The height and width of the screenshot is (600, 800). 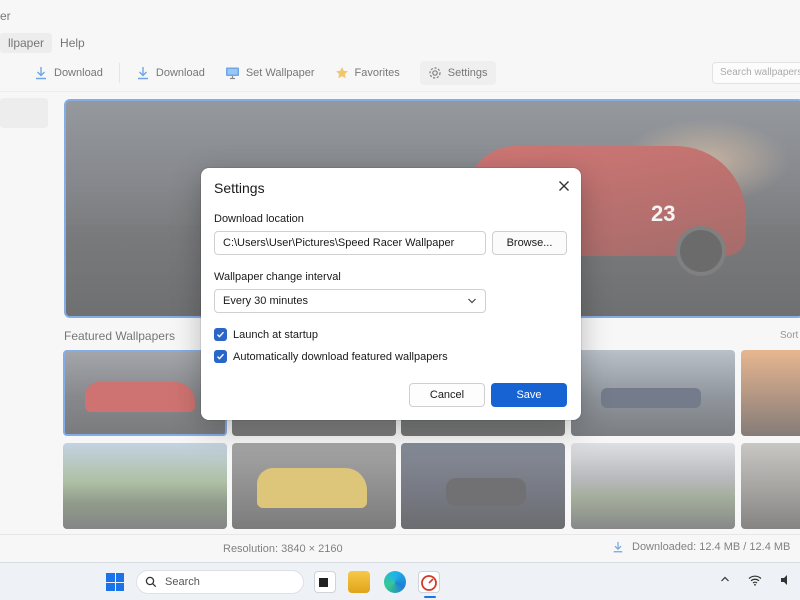 What do you see at coordinates (350, 243) in the screenshot?
I see `download-location-input` at bounding box center [350, 243].